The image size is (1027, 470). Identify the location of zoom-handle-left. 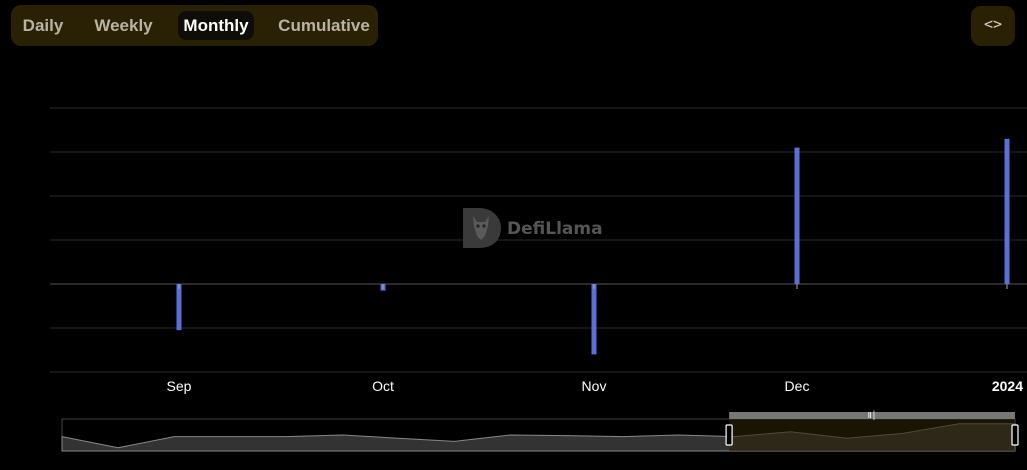
(729, 435).